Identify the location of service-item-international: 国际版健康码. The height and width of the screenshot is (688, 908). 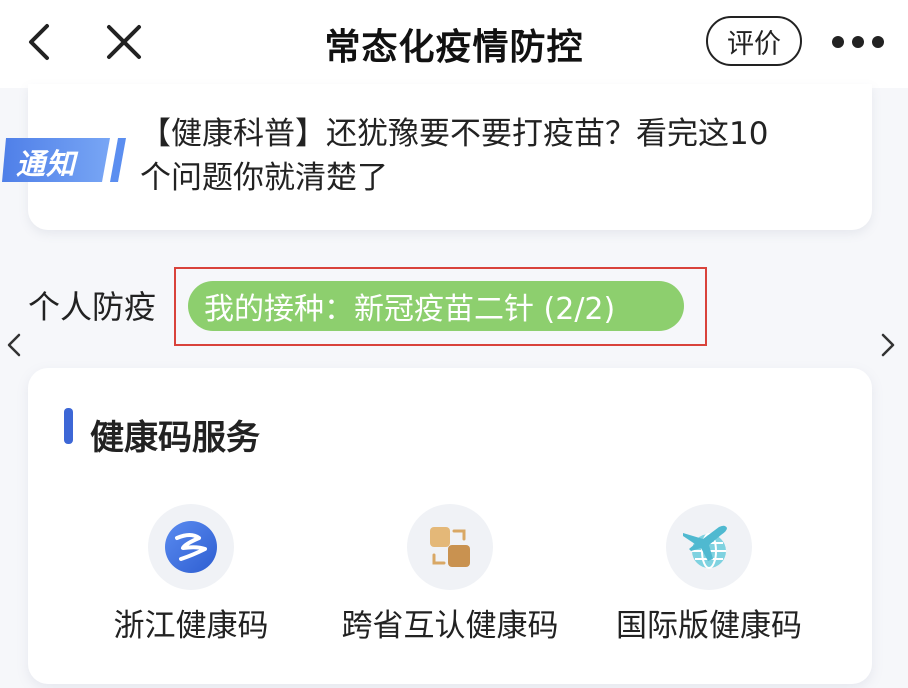
(709, 575).